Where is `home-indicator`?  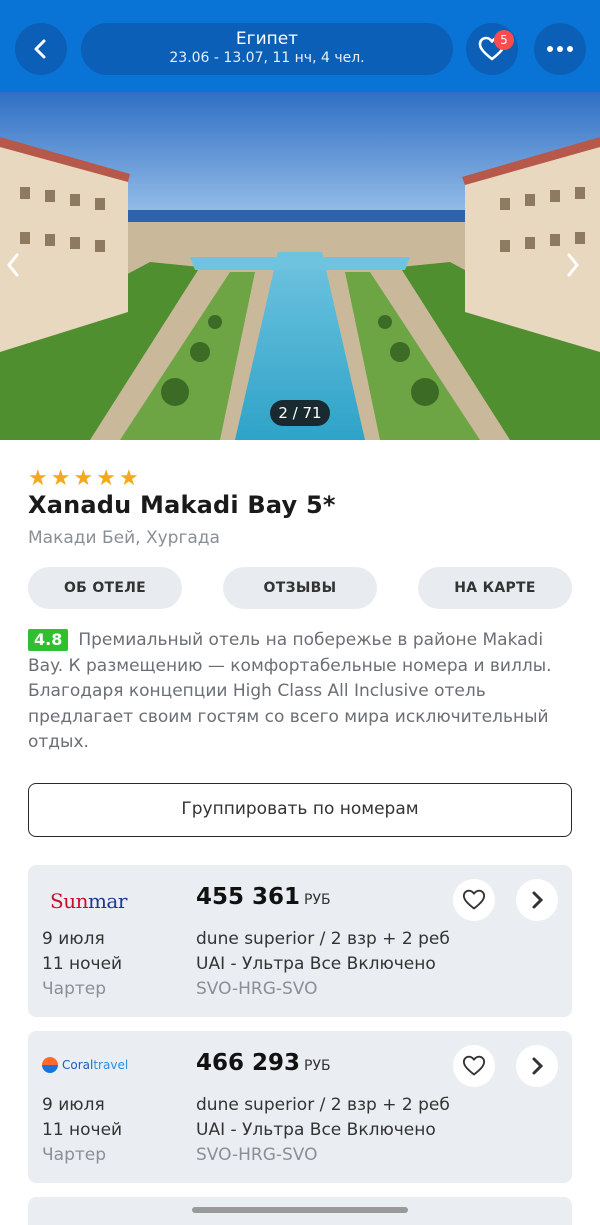 home-indicator is located at coordinates (300, 1210).